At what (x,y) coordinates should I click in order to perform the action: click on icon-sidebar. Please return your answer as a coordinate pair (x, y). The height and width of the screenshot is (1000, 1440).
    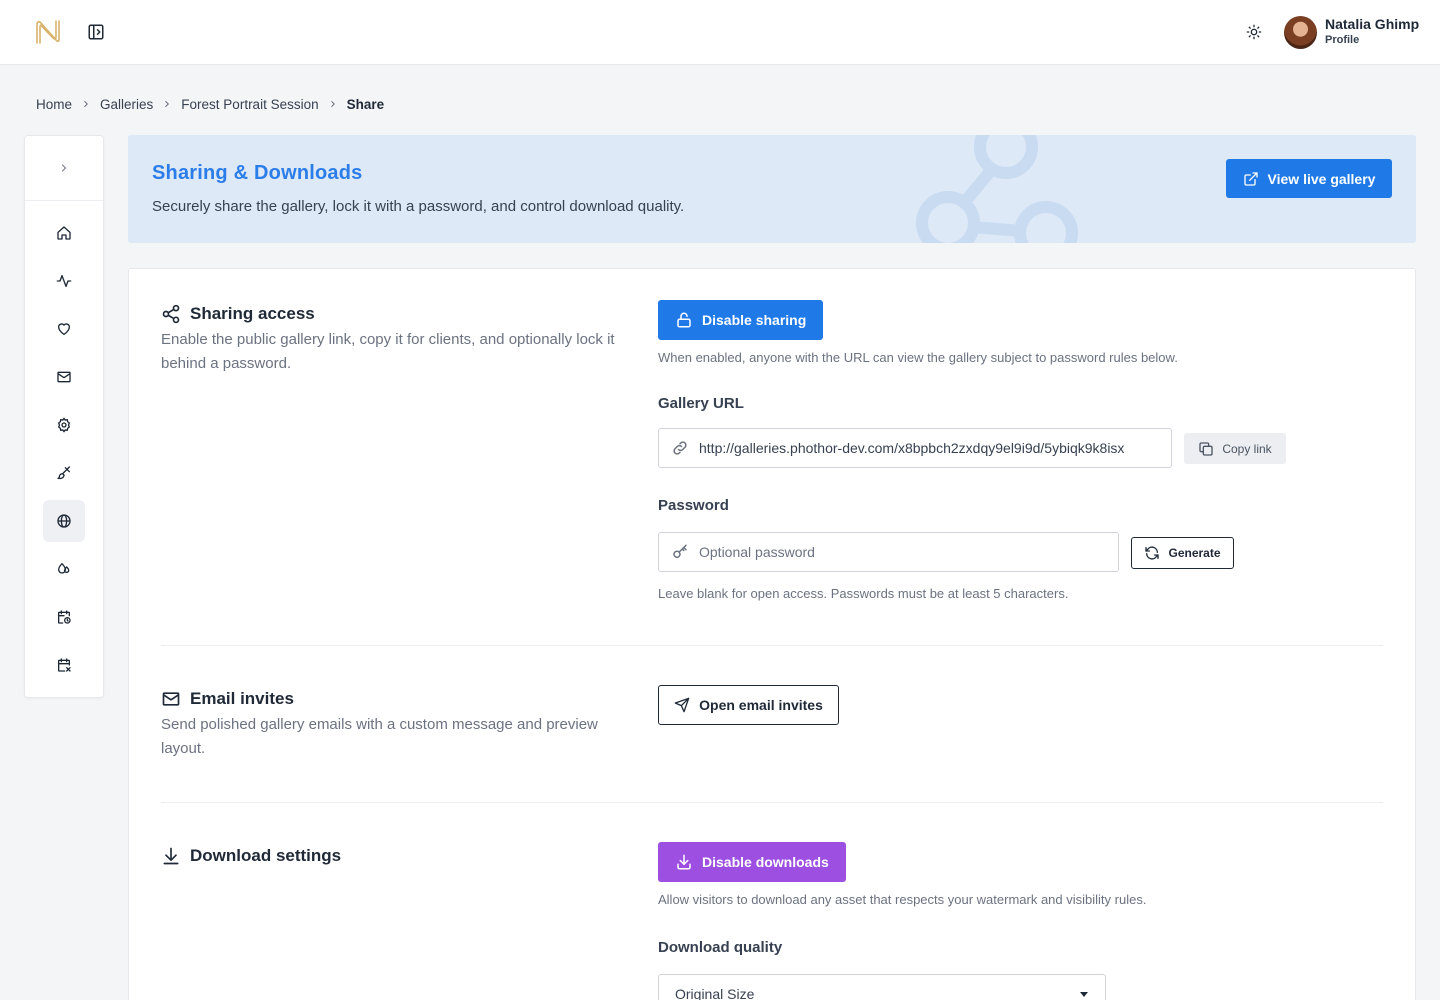
    Looking at the image, I should click on (64, 416).